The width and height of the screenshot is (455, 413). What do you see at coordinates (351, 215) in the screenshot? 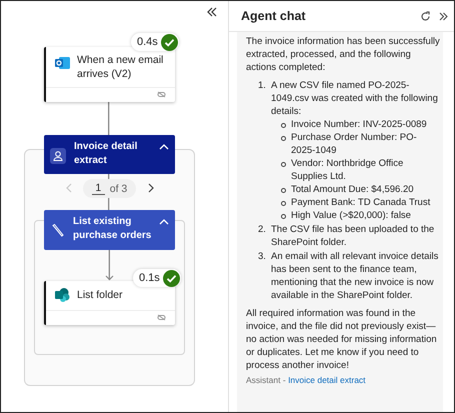
I see `detail-text: High Value (>$20,000): false` at bounding box center [351, 215].